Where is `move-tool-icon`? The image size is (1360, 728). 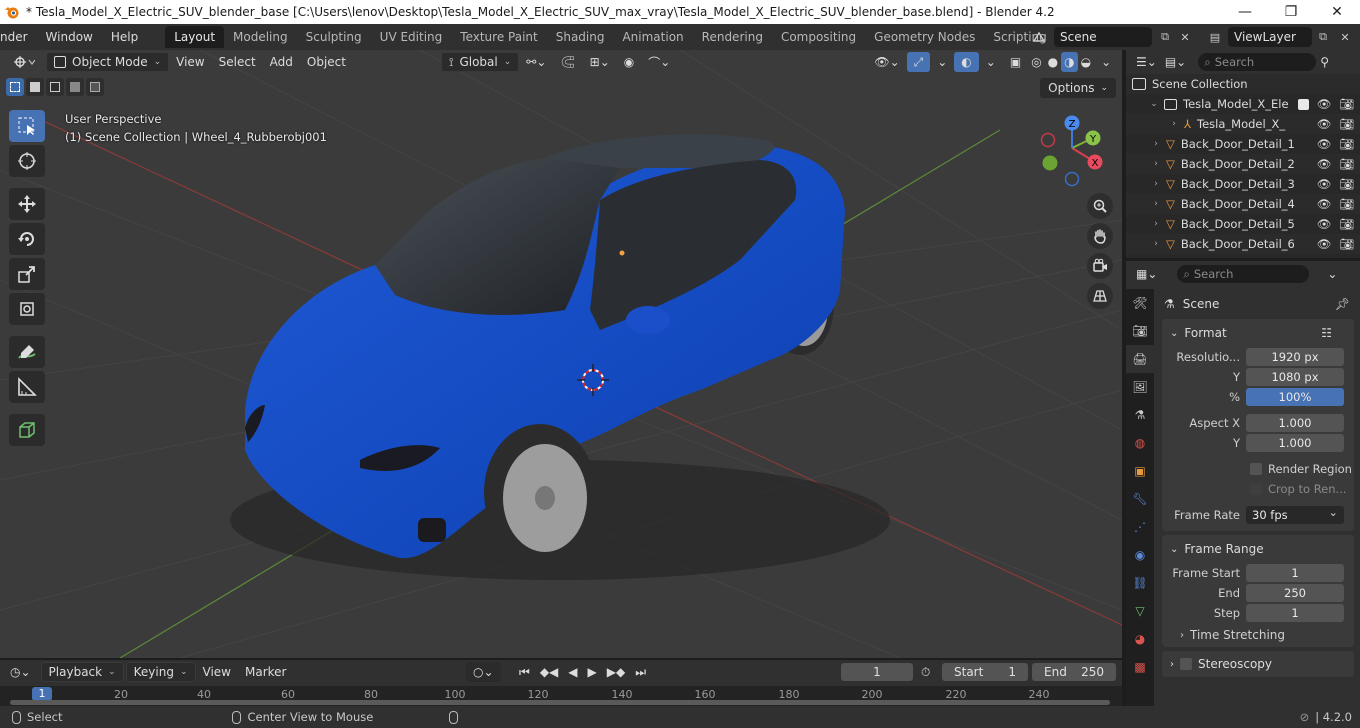
move-tool-icon is located at coordinates (27, 204).